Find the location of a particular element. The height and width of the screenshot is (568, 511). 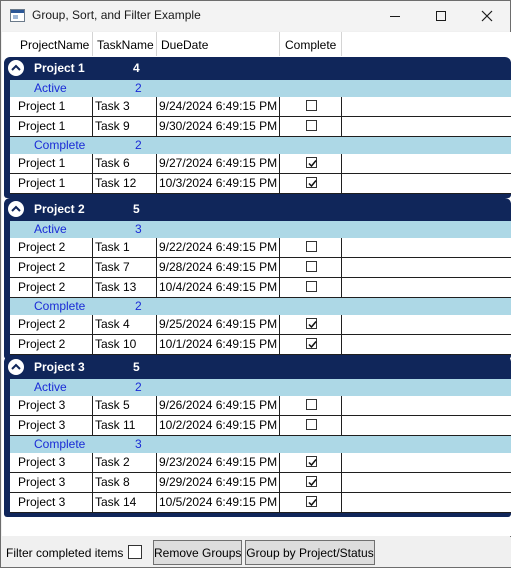

group-by-project-status-button: Group by Project/Status is located at coordinates (310, 552).